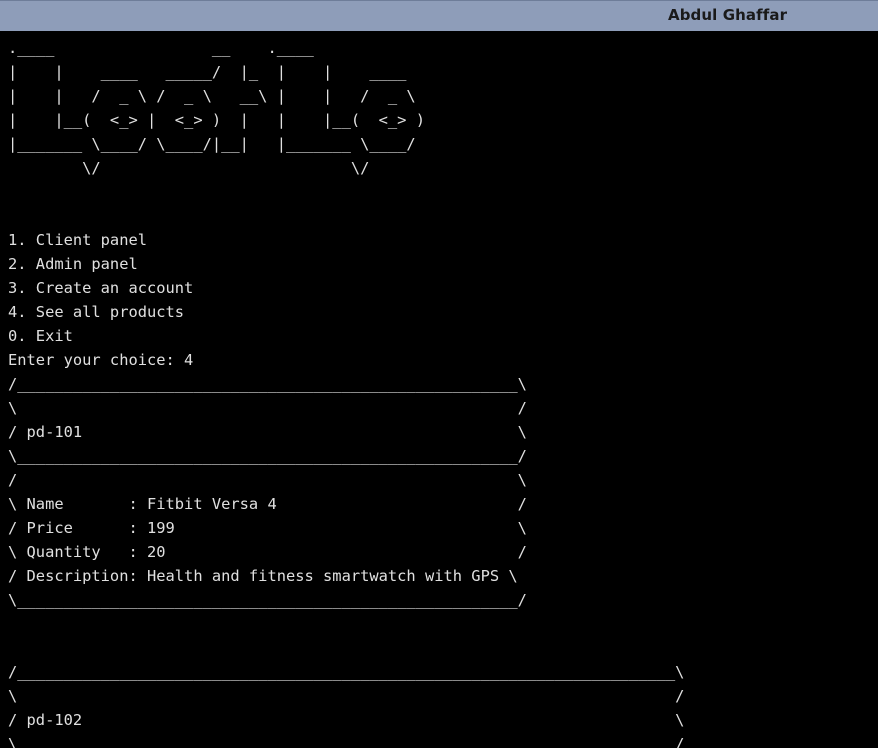 The width and height of the screenshot is (878, 748). What do you see at coordinates (267, 552) in the screenshot?
I see `terminal-line: \ Quantity : 20 /` at bounding box center [267, 552].